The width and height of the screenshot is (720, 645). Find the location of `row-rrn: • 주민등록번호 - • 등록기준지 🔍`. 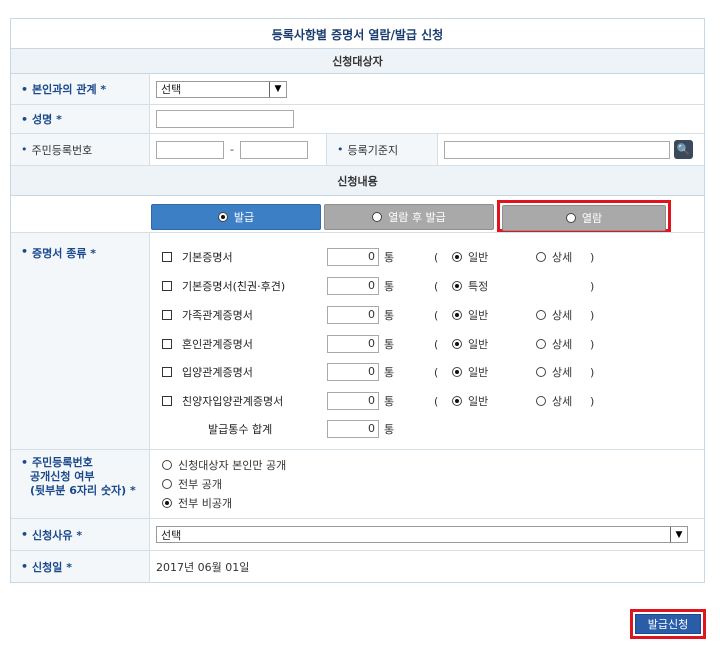

row-rrn: • 주민등록번호 - • 등록기준지 🔍 is located at coordinates (357, 150).